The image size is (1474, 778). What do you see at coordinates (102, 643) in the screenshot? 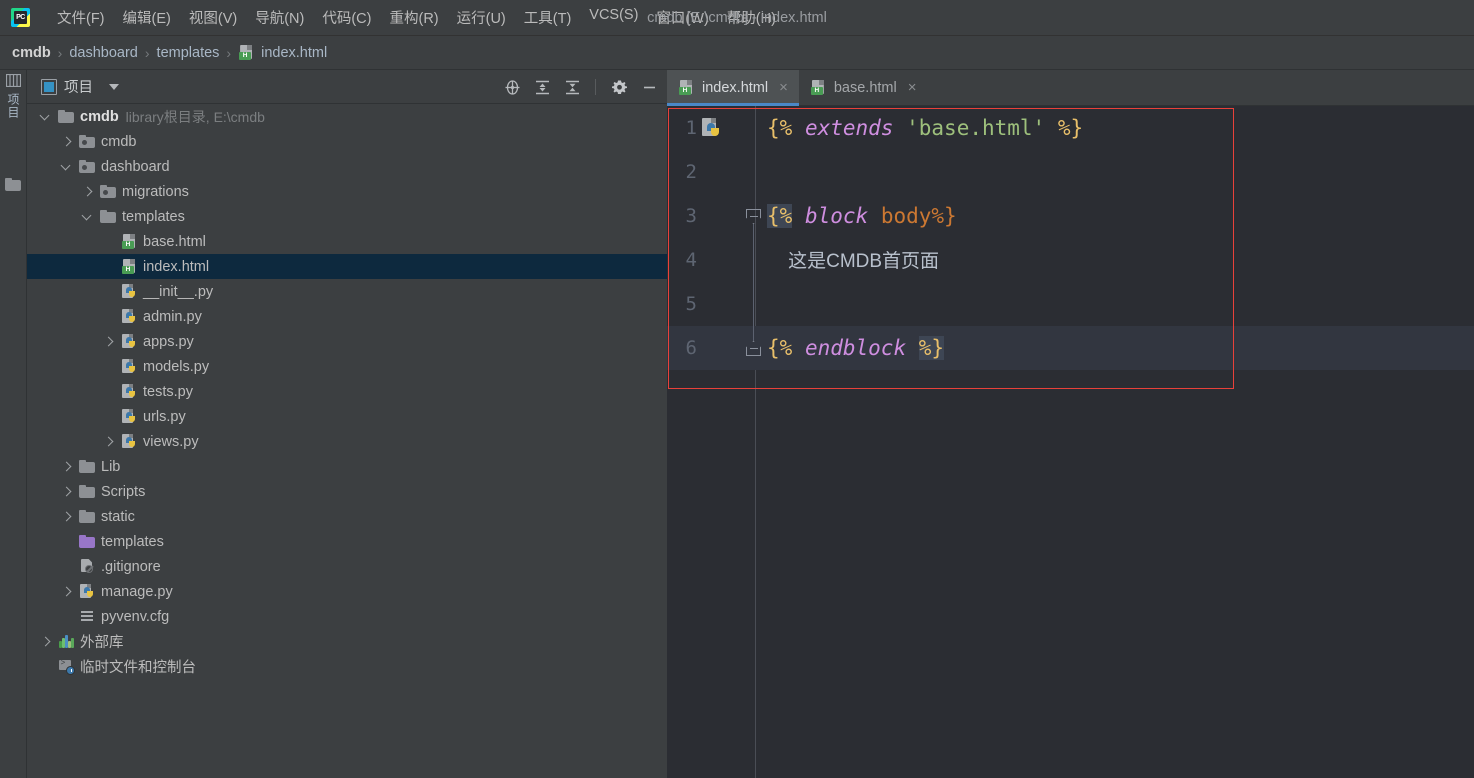
I see `tree-item-label: 外部库` at bounding box center [102, 643].